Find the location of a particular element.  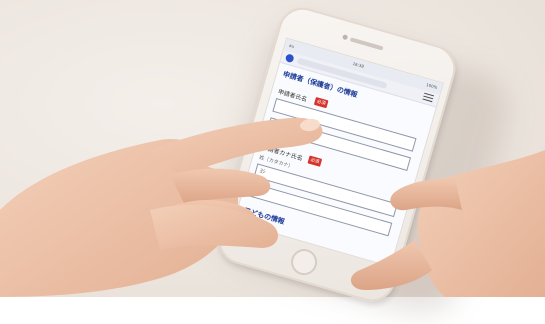

right-fingers is located at coordinates (391, 265).